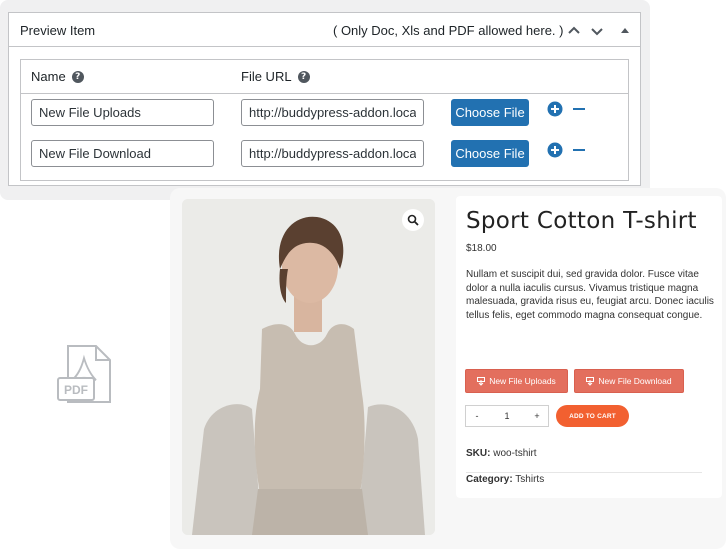 Image resolution: width=726 pixels, height=549 pixels. What do you see at coordinates (515, 453) in the screenshot?
I see `sku-value: woo-tshirt` at bounding box center [515, 453].